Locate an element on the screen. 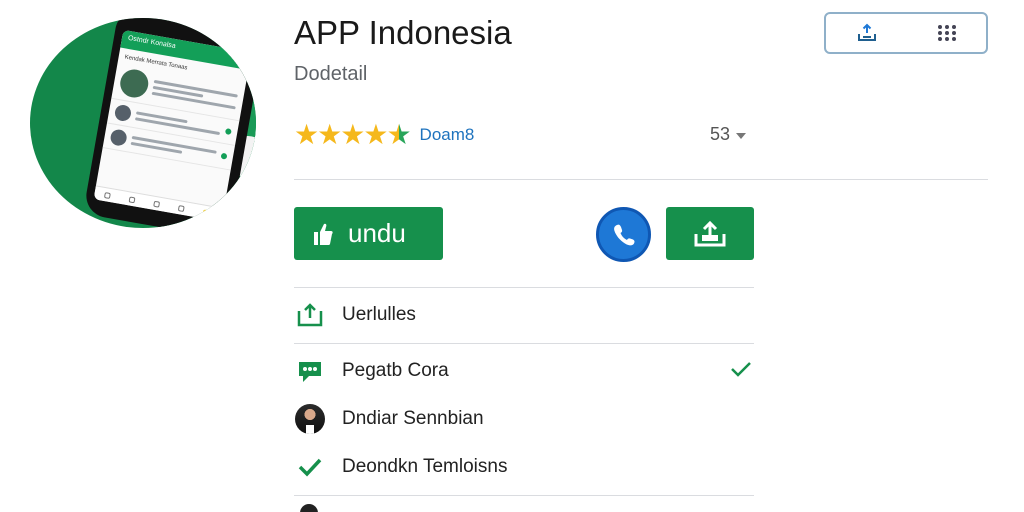 The width and height of the screenshot is (1024, 512). grid-menu-icon is located at coordinates (947, 33).